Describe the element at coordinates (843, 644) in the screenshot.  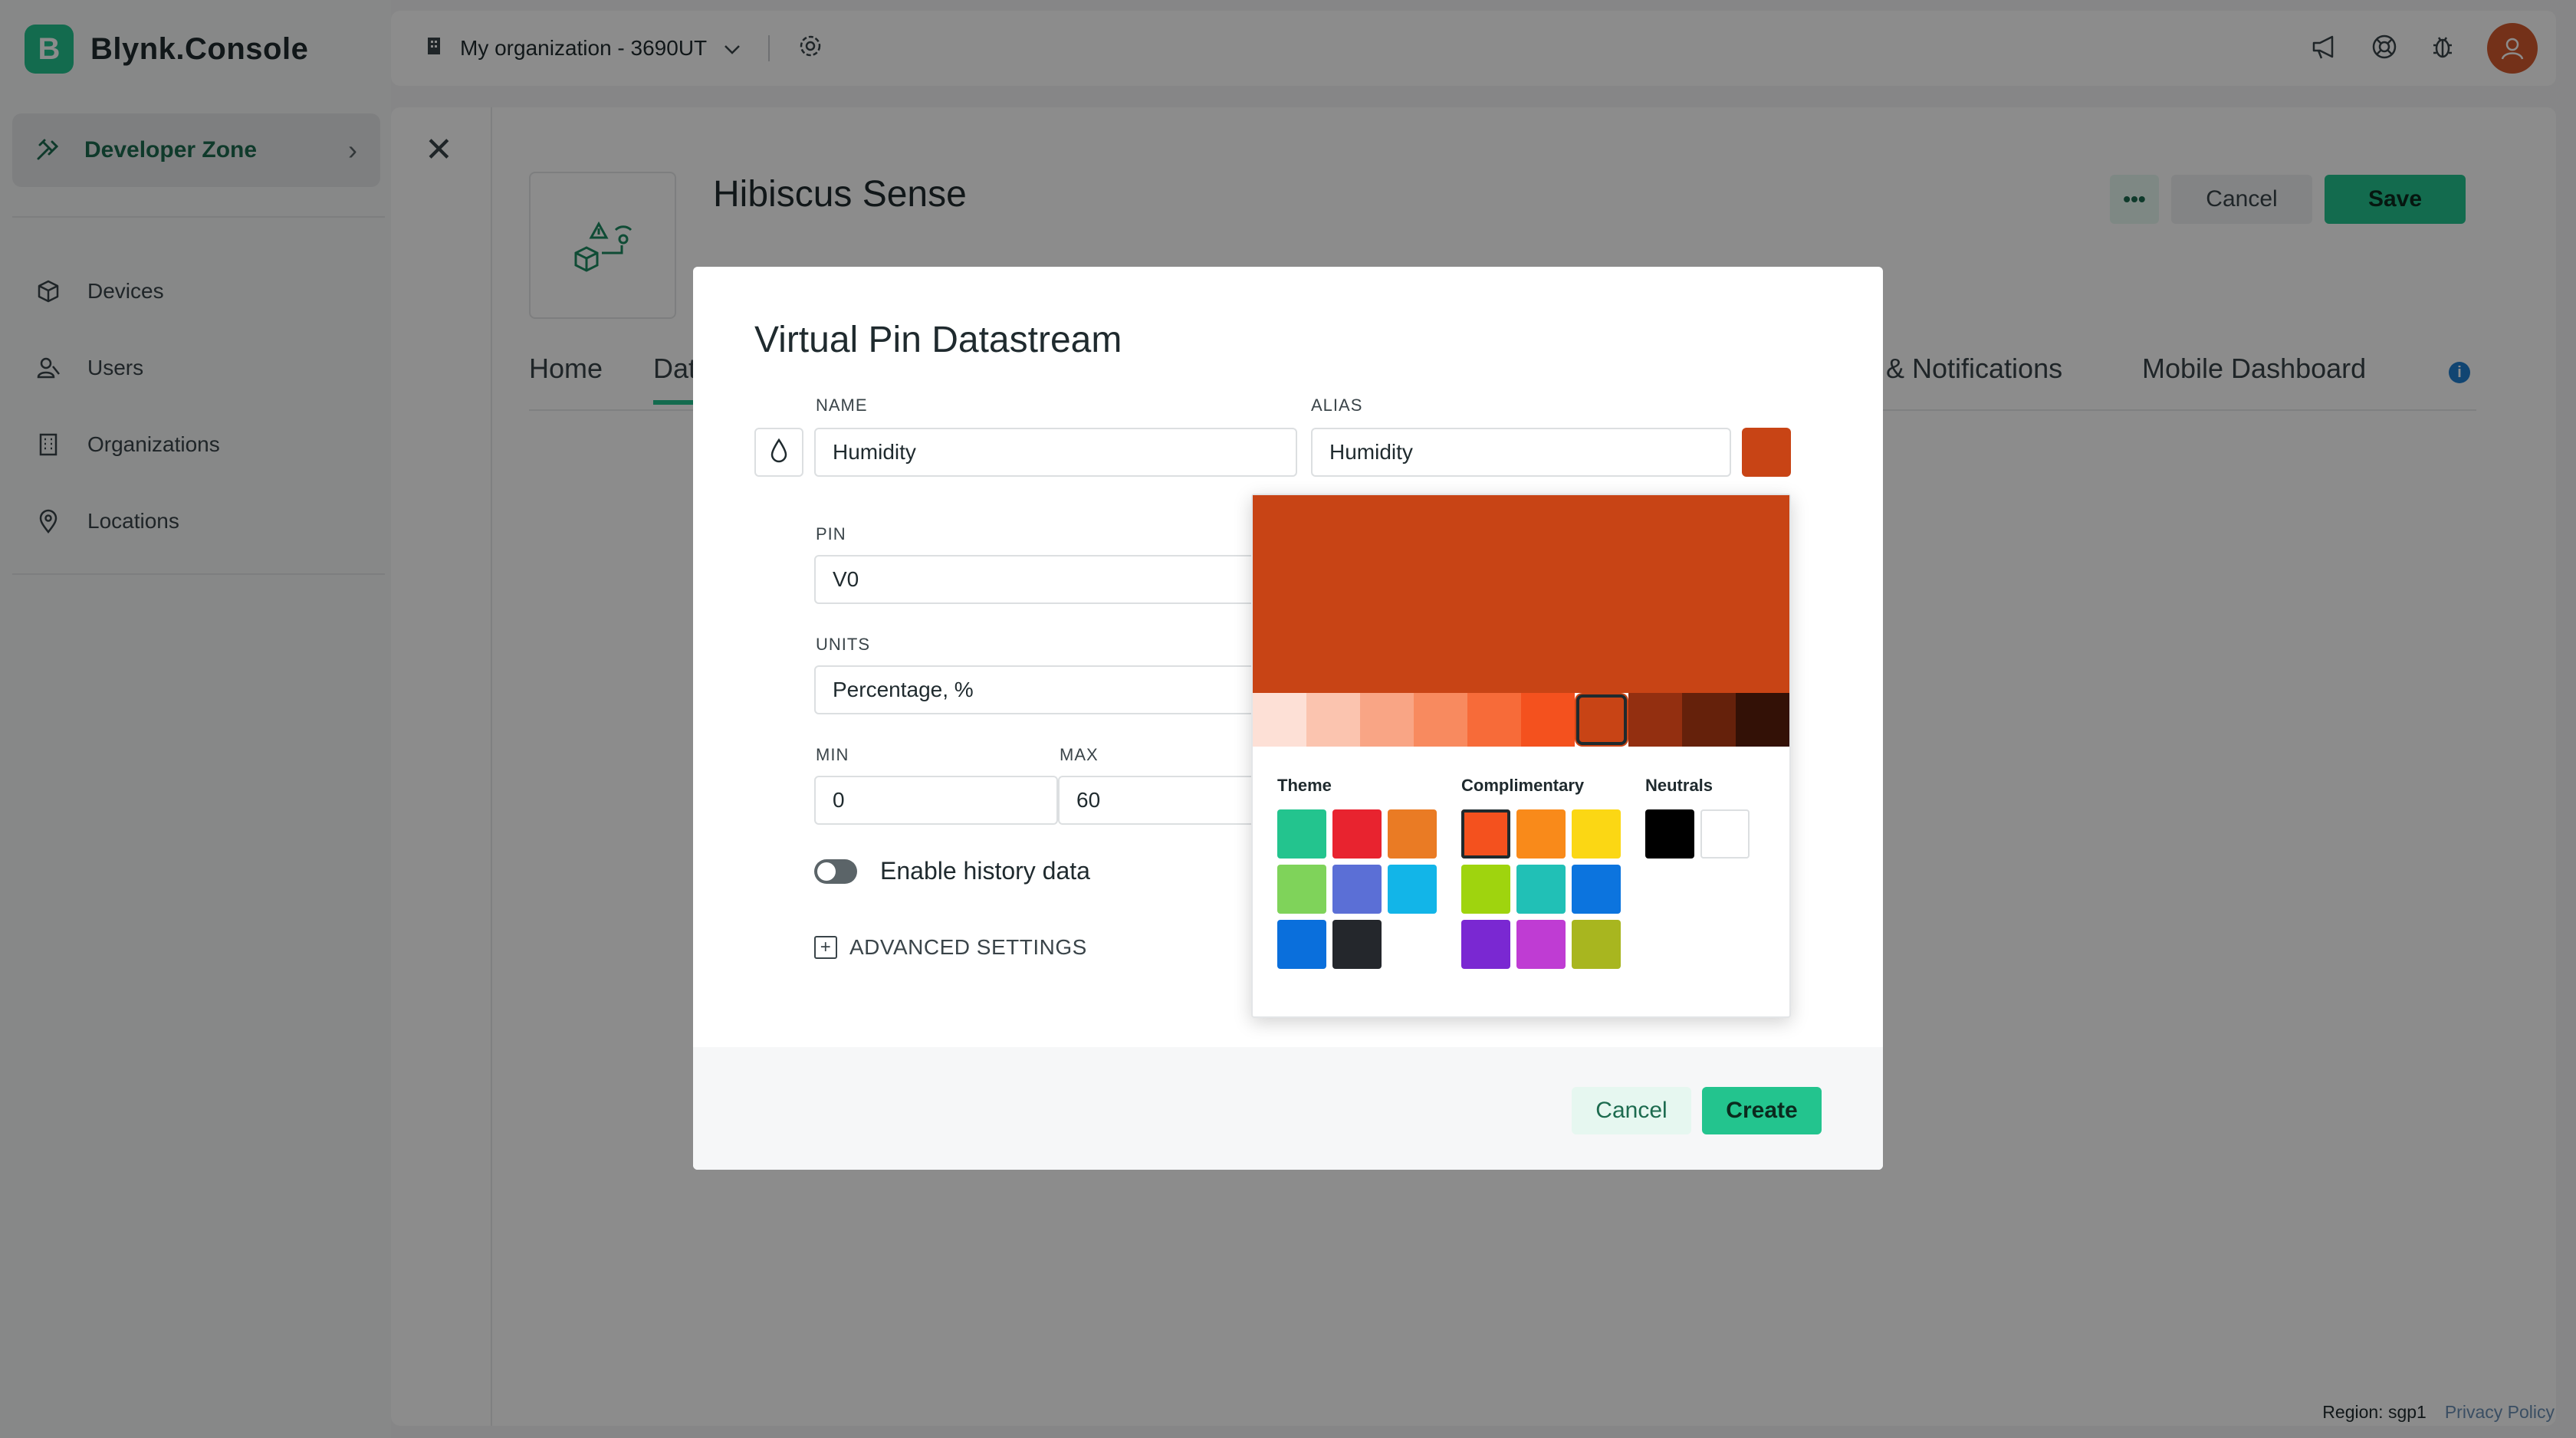
I see `units-label: UNITS` at that location.